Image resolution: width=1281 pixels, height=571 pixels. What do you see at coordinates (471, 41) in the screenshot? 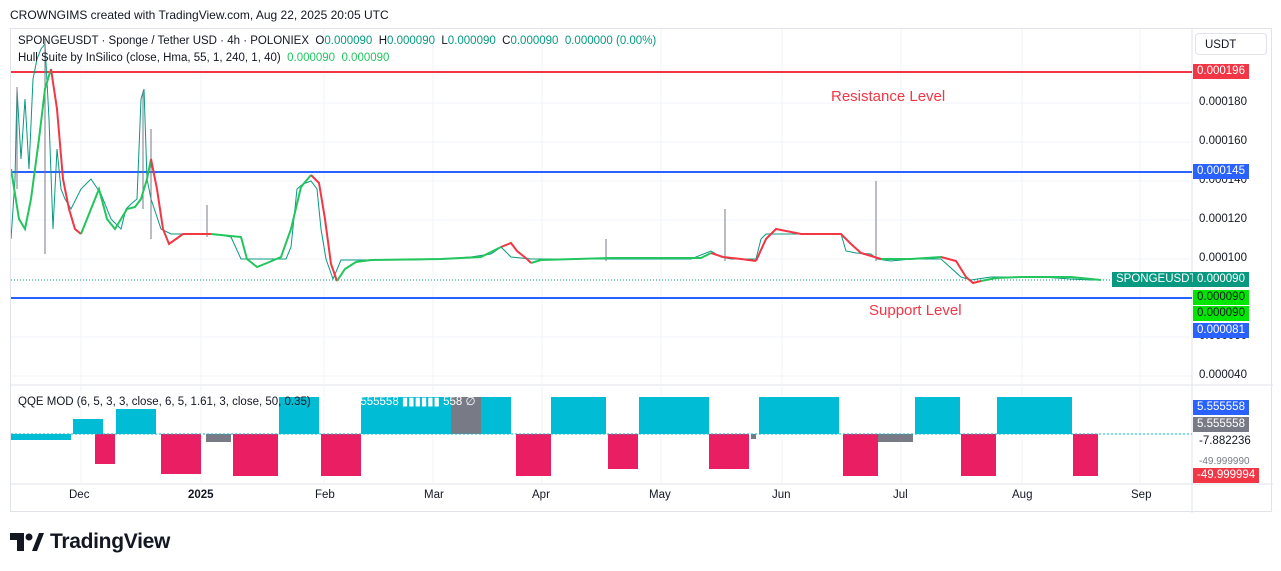
I see `low-value: 0.000090` at bounding box center [471, 41].